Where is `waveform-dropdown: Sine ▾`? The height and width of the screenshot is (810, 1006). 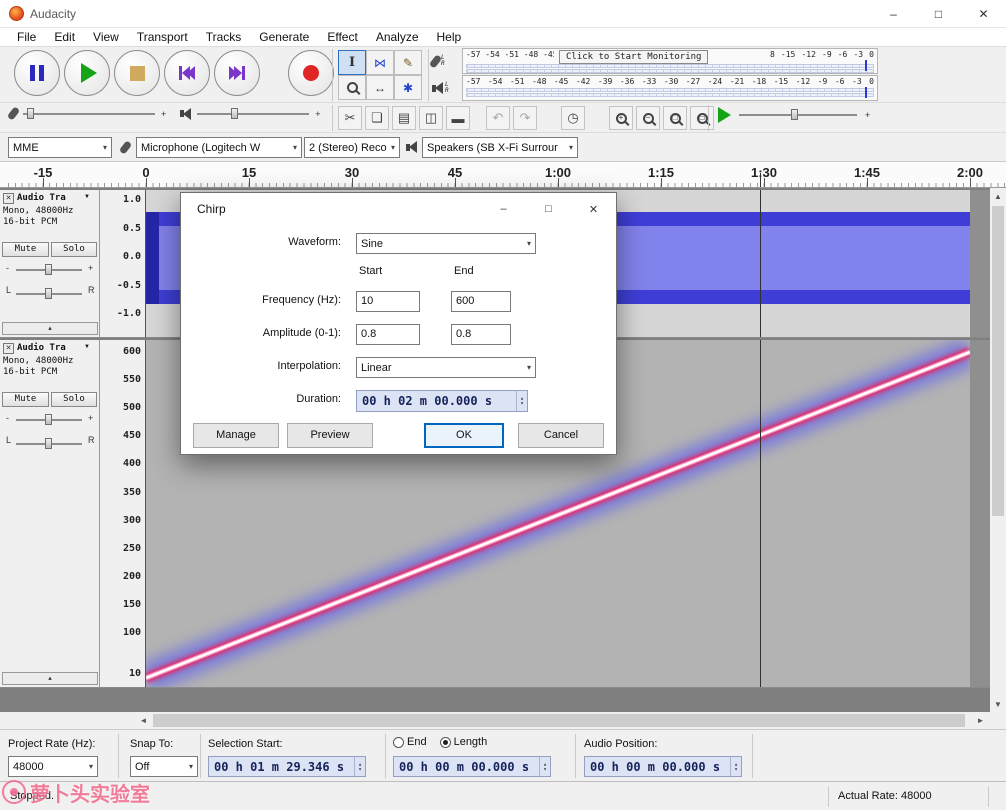 waveform-dropdown: Sine ▾ is located at coordinates (446, 243).